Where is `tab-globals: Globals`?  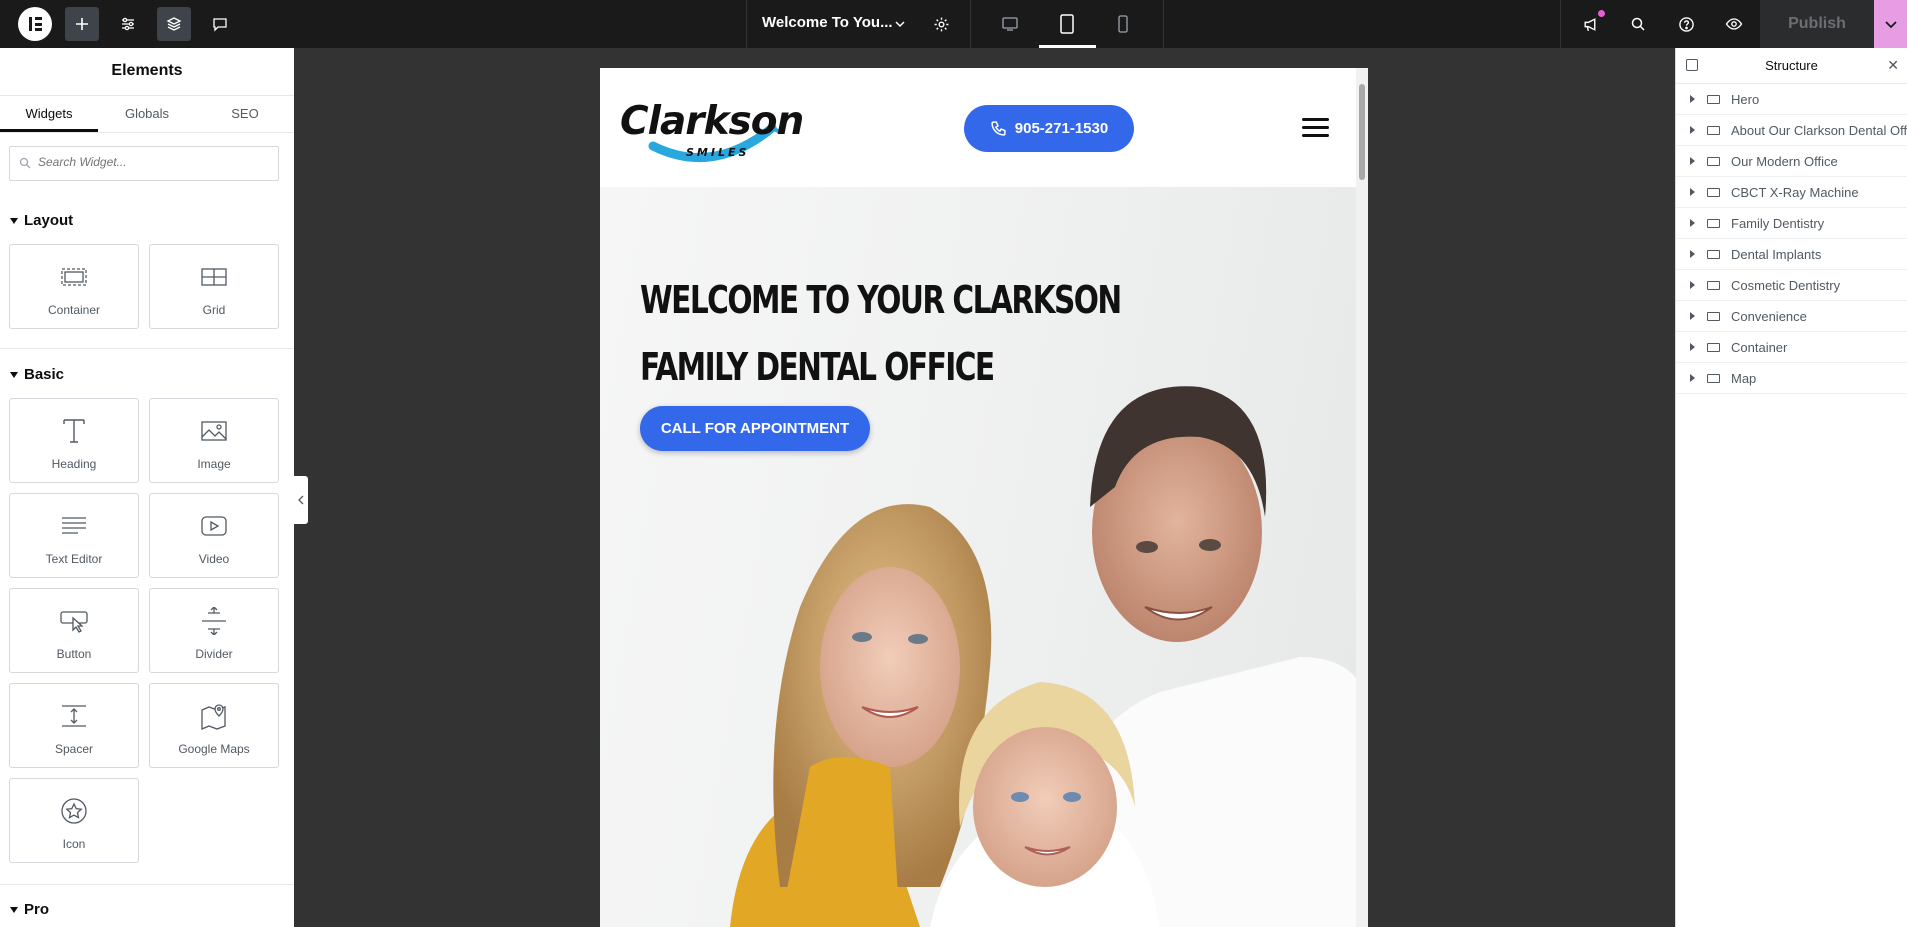 tab-globals: Globals is located at coordinates (147, 114).